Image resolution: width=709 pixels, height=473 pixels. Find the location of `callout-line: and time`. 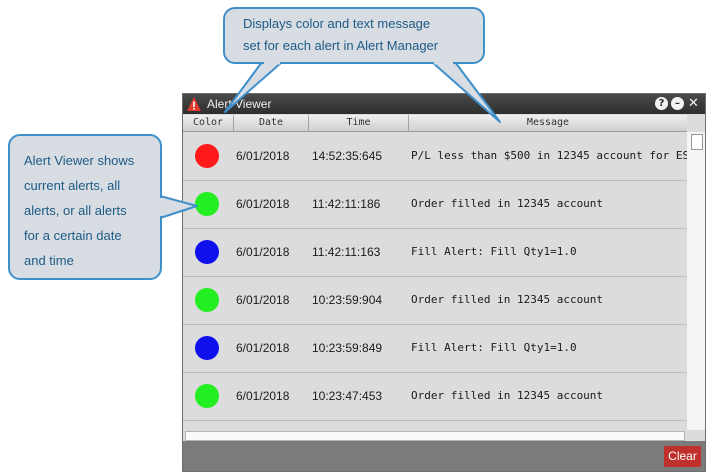

callout-line: and time is located at coordinates (49, 260).